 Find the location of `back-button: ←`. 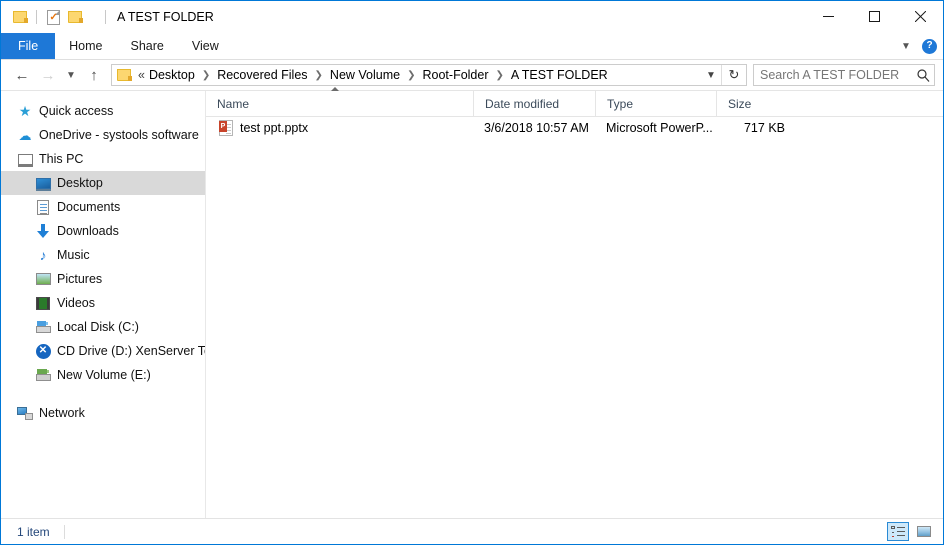

back-button: ← is located at coordinates (22, 75).